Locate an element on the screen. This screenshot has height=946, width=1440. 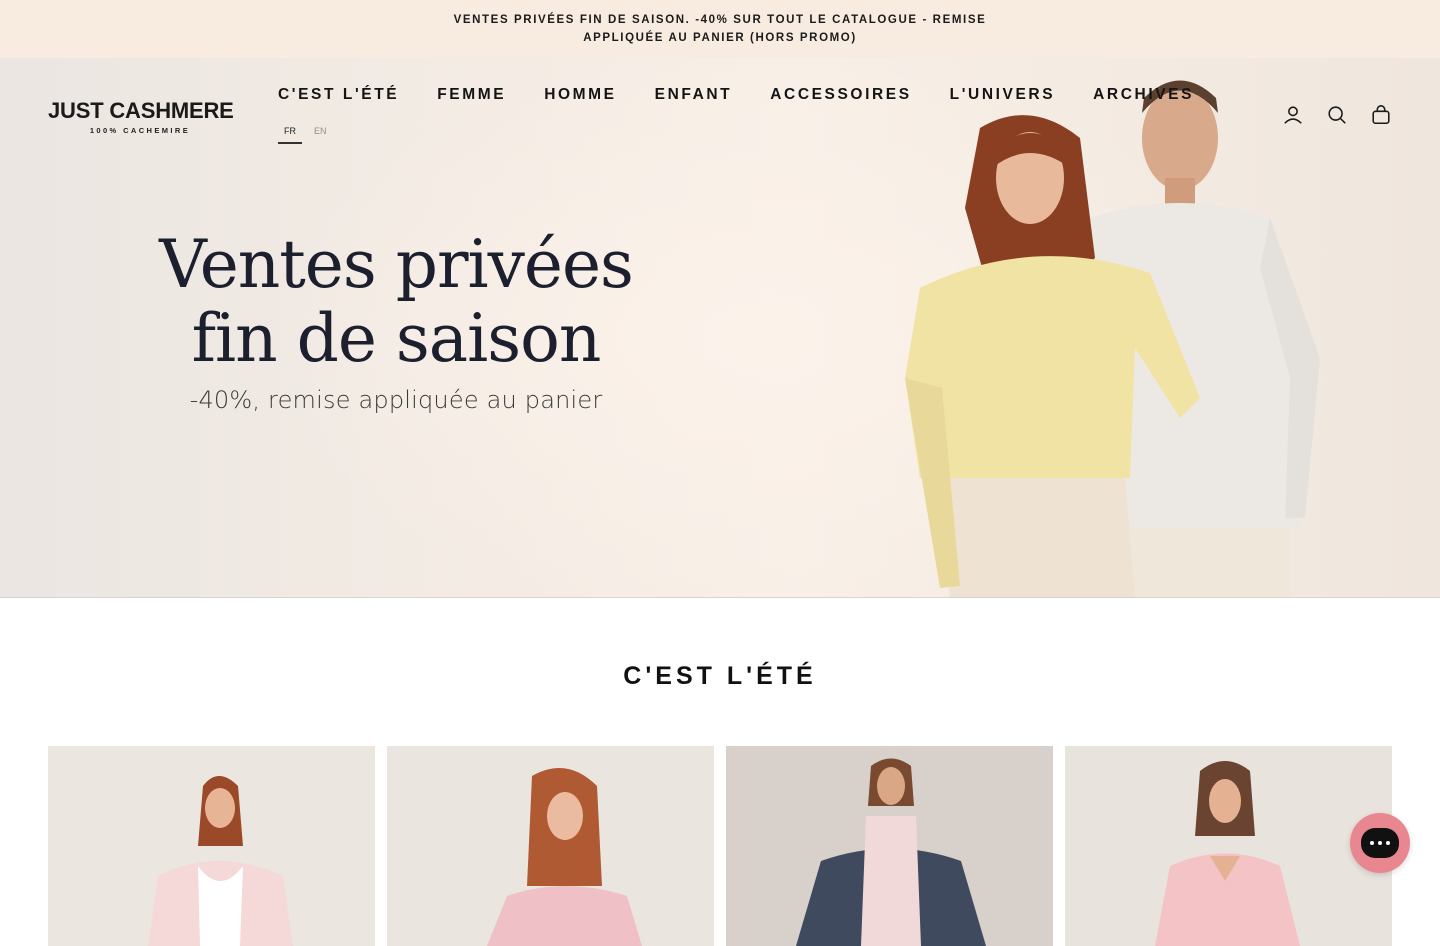
brand-name: JUST CASHMERE is located at coordinates (141, 110).